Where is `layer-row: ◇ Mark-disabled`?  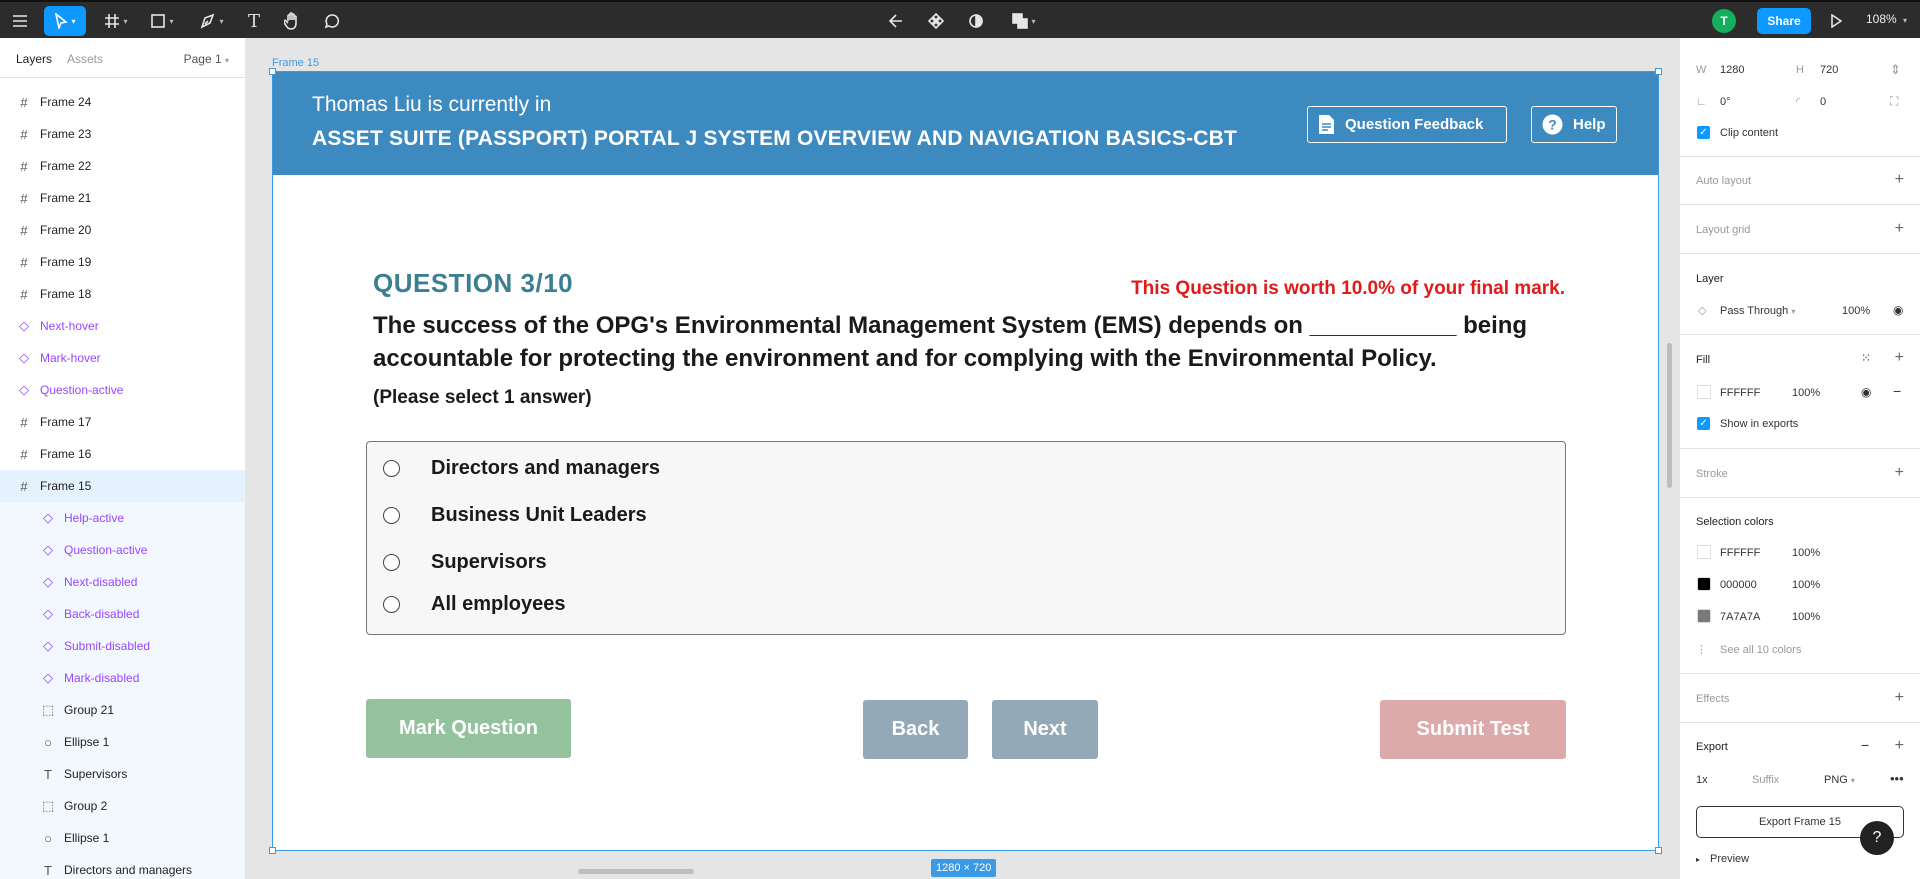 layer-row: ◇ Mark-disabled is located at coordinates (122, 678).